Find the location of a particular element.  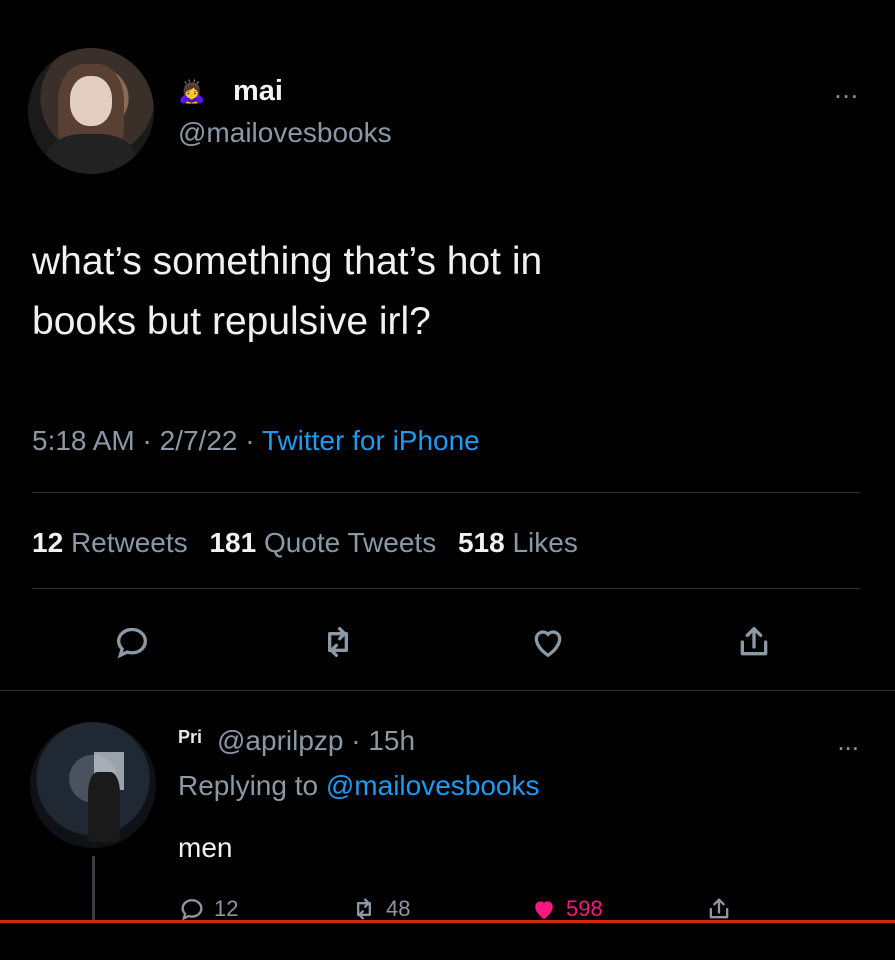

reply-count: 12 is located at coordinates (226, 908).